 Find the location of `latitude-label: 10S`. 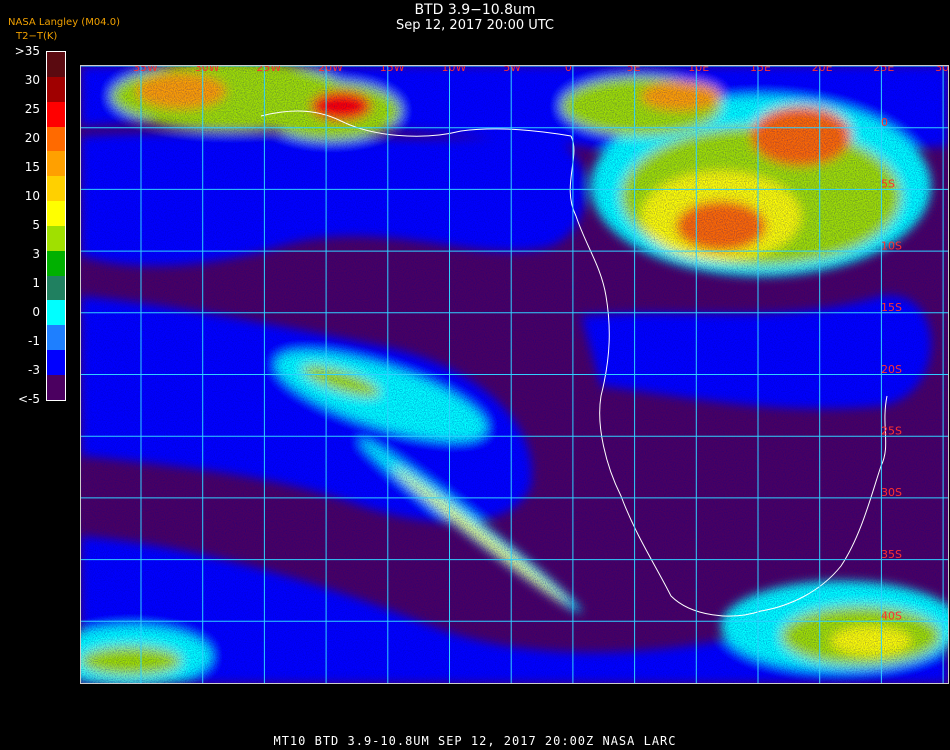

latitude-label: 10S is located at coordinates (891, 245).